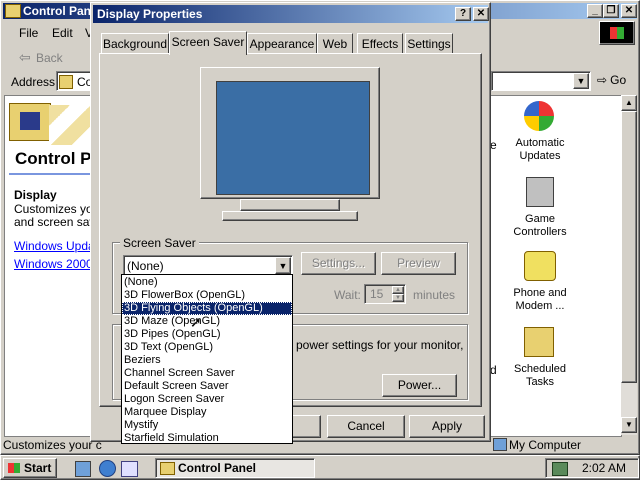 This screenshot has height=480, width=640. Describe the element at coordinates (207, 438) in the screenshot. I see `dropdown-item: Starfield Simulation` at that location.